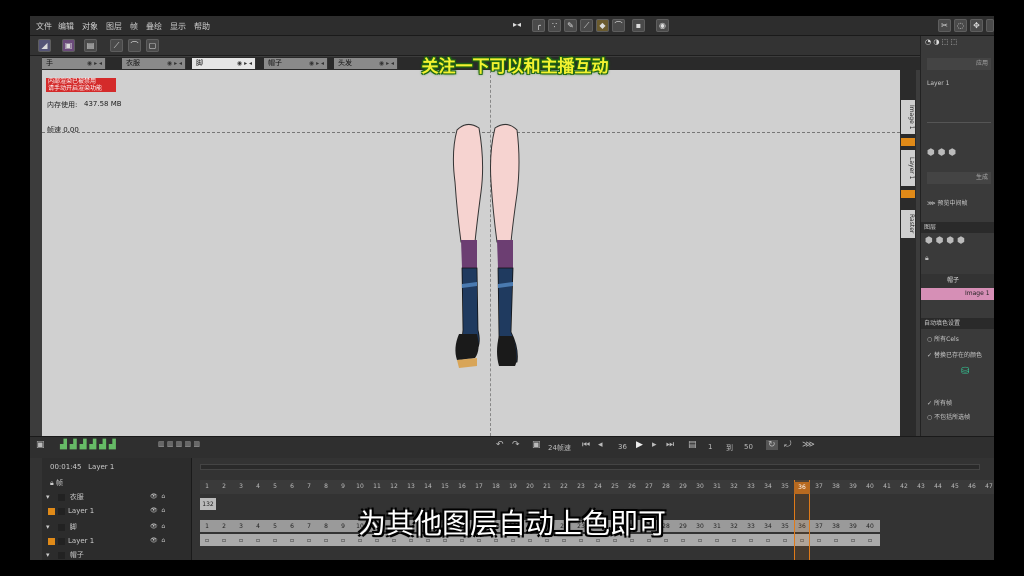 This screenshot has height=576, width=1024. I want to click on layer-group-hat: 帽子, so click(957, 281).